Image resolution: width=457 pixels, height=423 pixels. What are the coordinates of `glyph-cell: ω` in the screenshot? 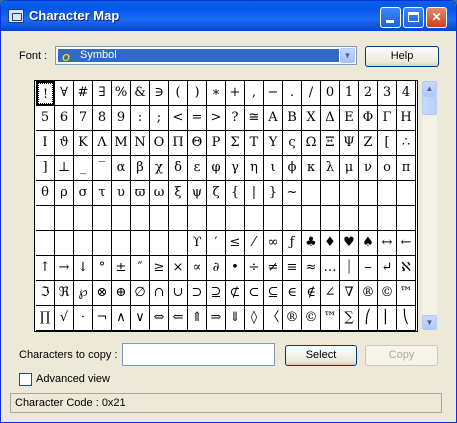 It's located at (159, 193).